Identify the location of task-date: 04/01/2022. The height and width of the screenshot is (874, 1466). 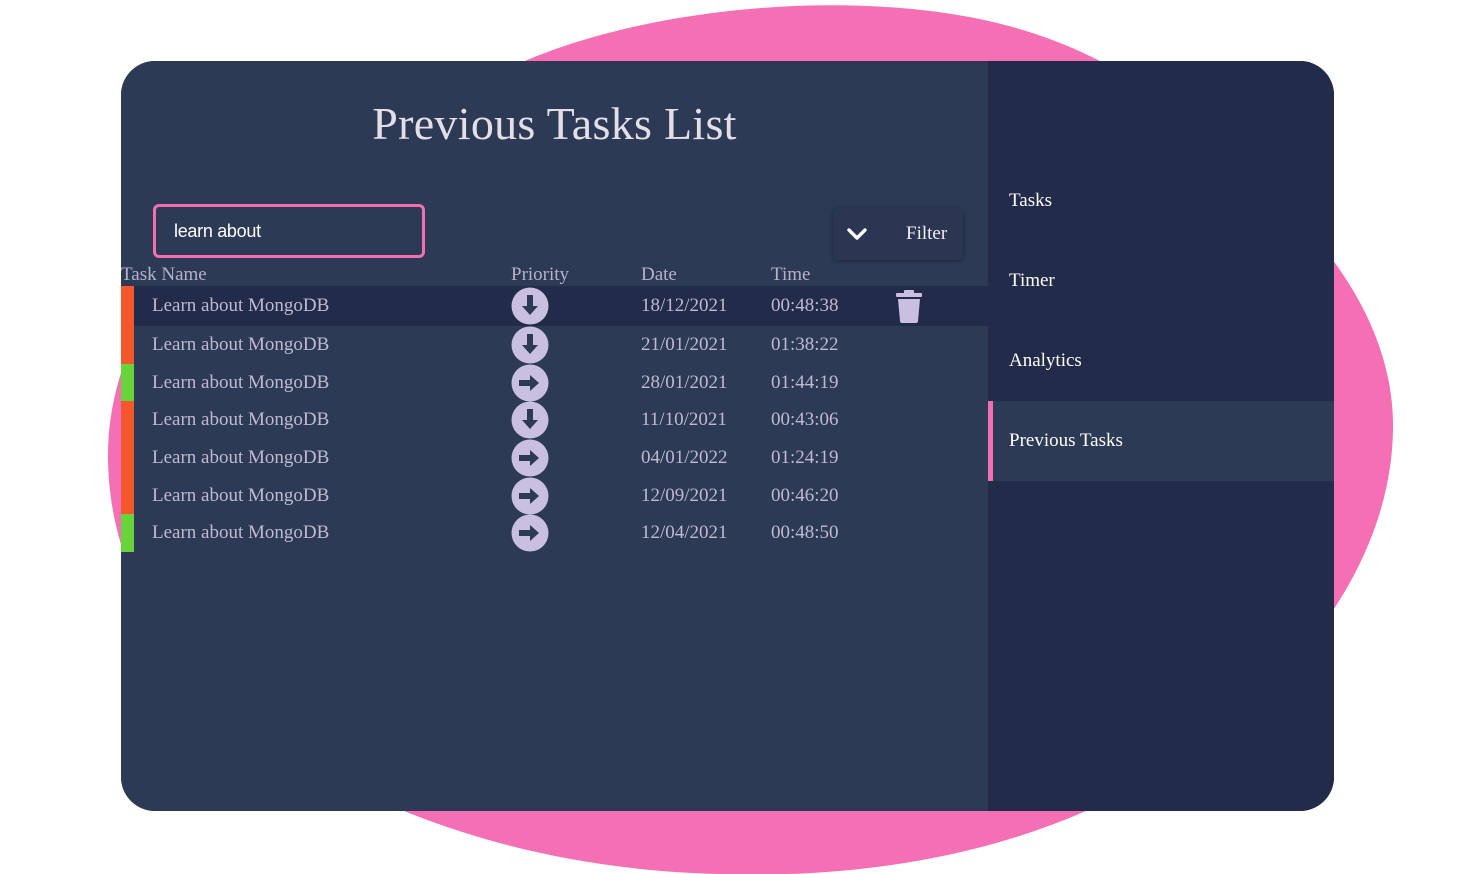
(684, 457).